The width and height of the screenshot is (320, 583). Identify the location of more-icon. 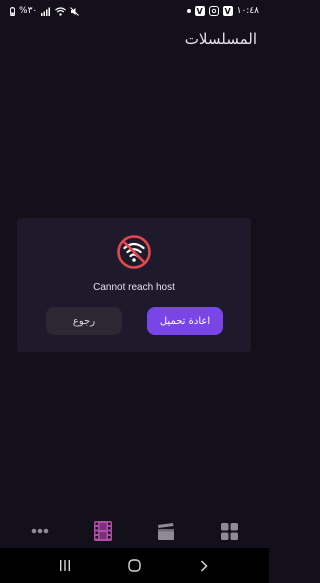
(39, 531).